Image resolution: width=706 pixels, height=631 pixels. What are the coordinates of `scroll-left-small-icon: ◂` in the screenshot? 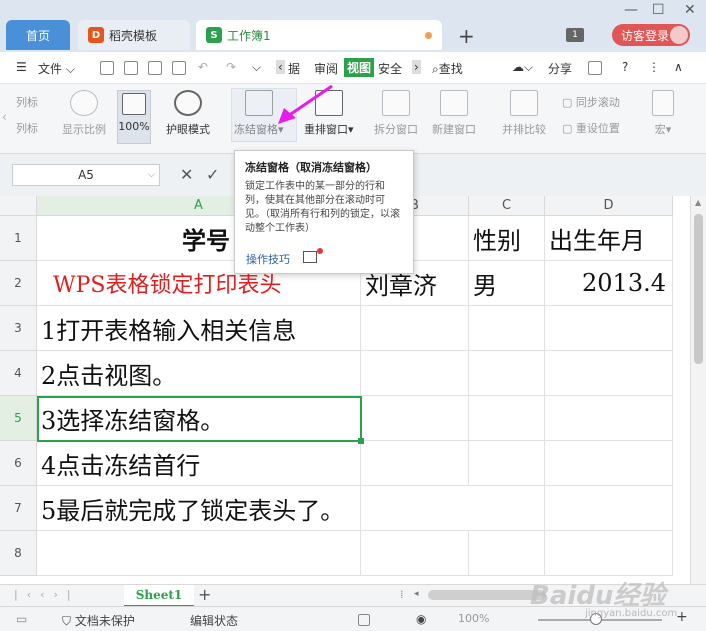 It's located at (416, 594).